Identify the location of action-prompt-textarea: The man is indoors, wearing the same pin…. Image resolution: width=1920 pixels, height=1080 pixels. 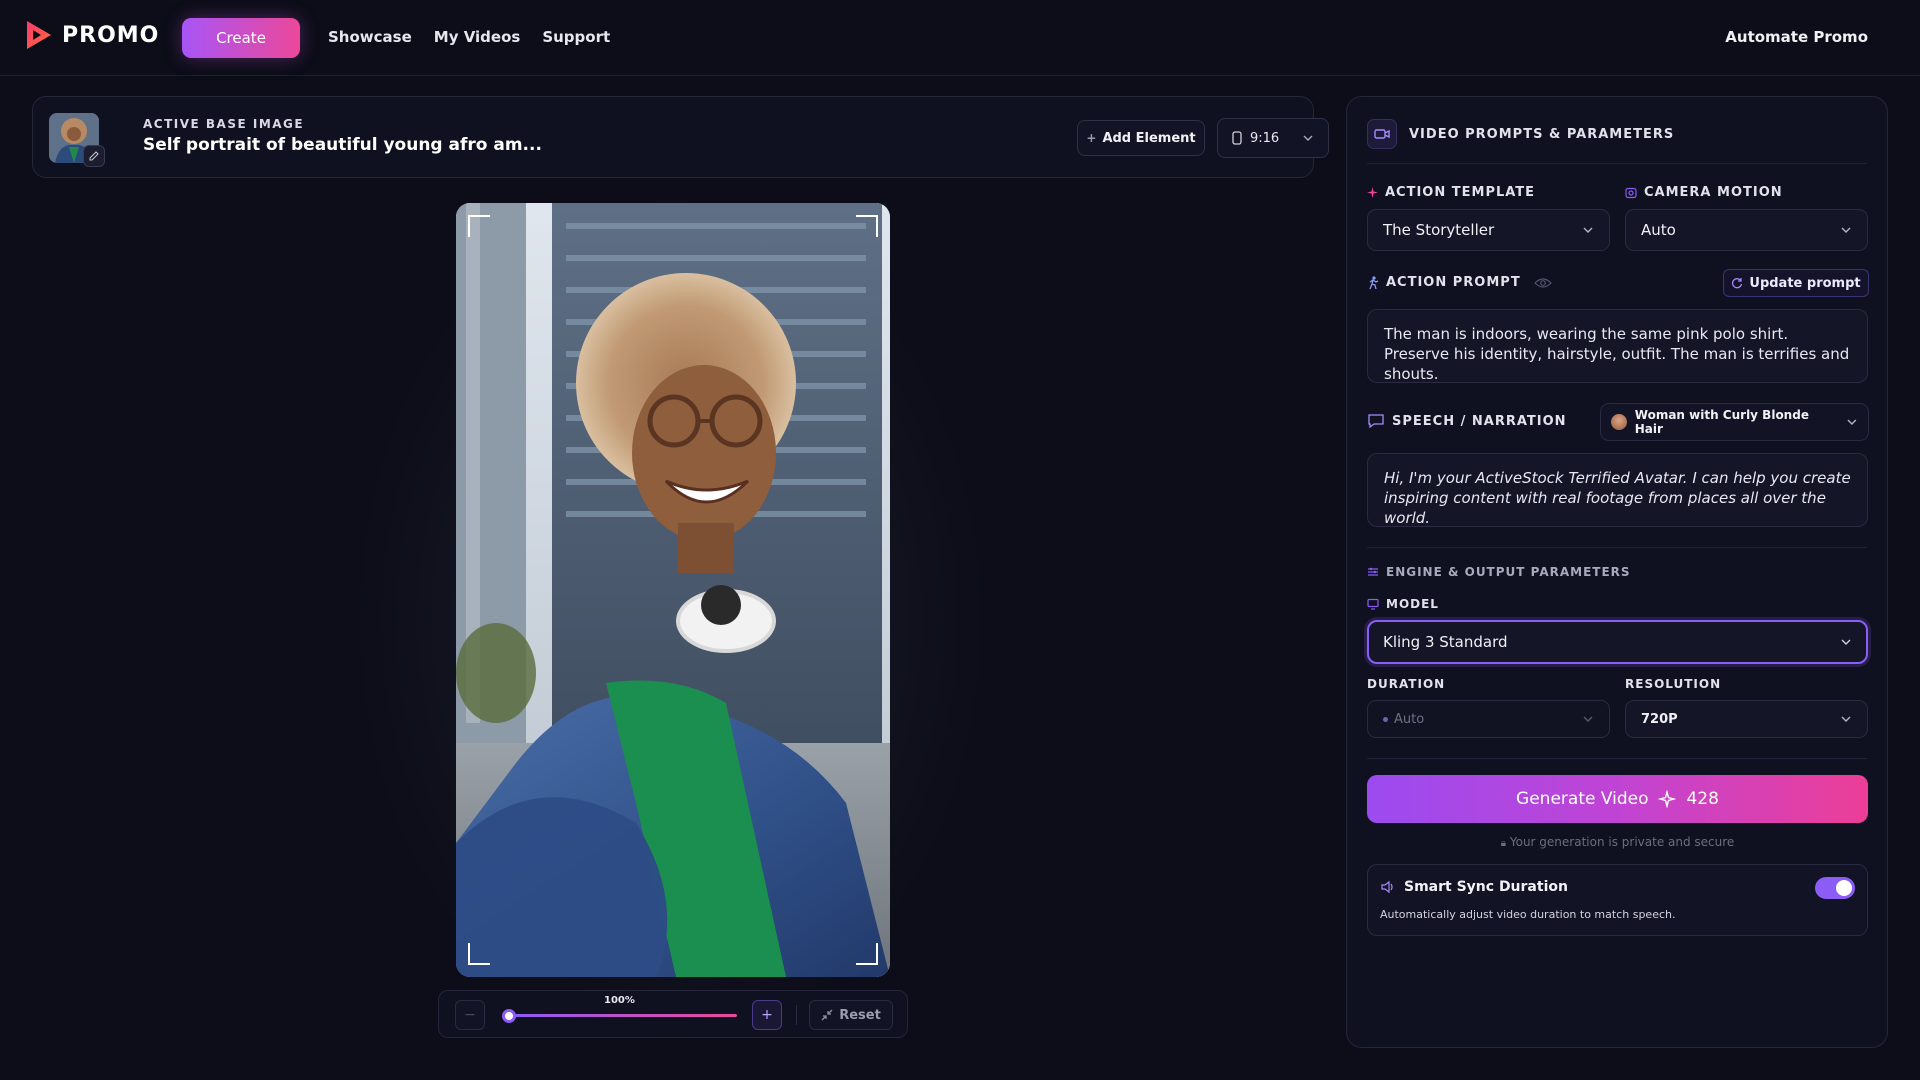
(1617, 346).